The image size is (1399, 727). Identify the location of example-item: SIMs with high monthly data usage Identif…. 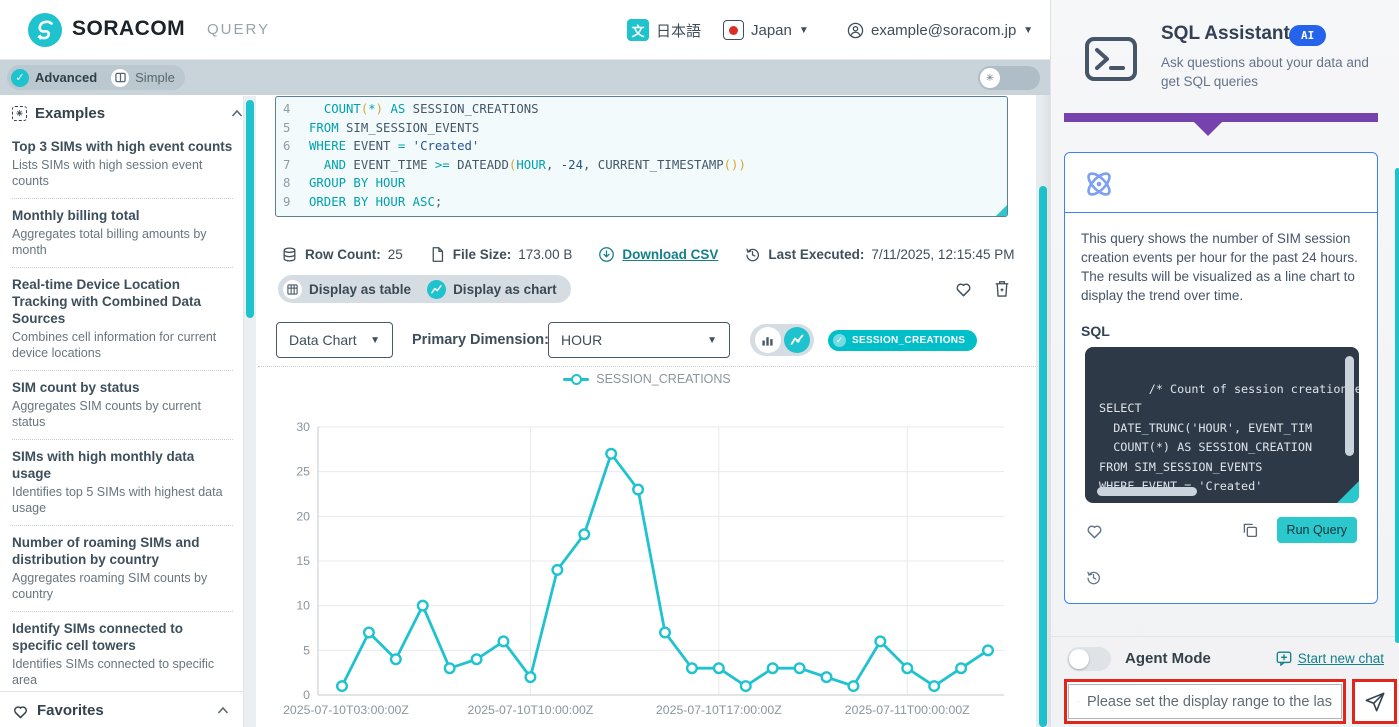
(122, 483).